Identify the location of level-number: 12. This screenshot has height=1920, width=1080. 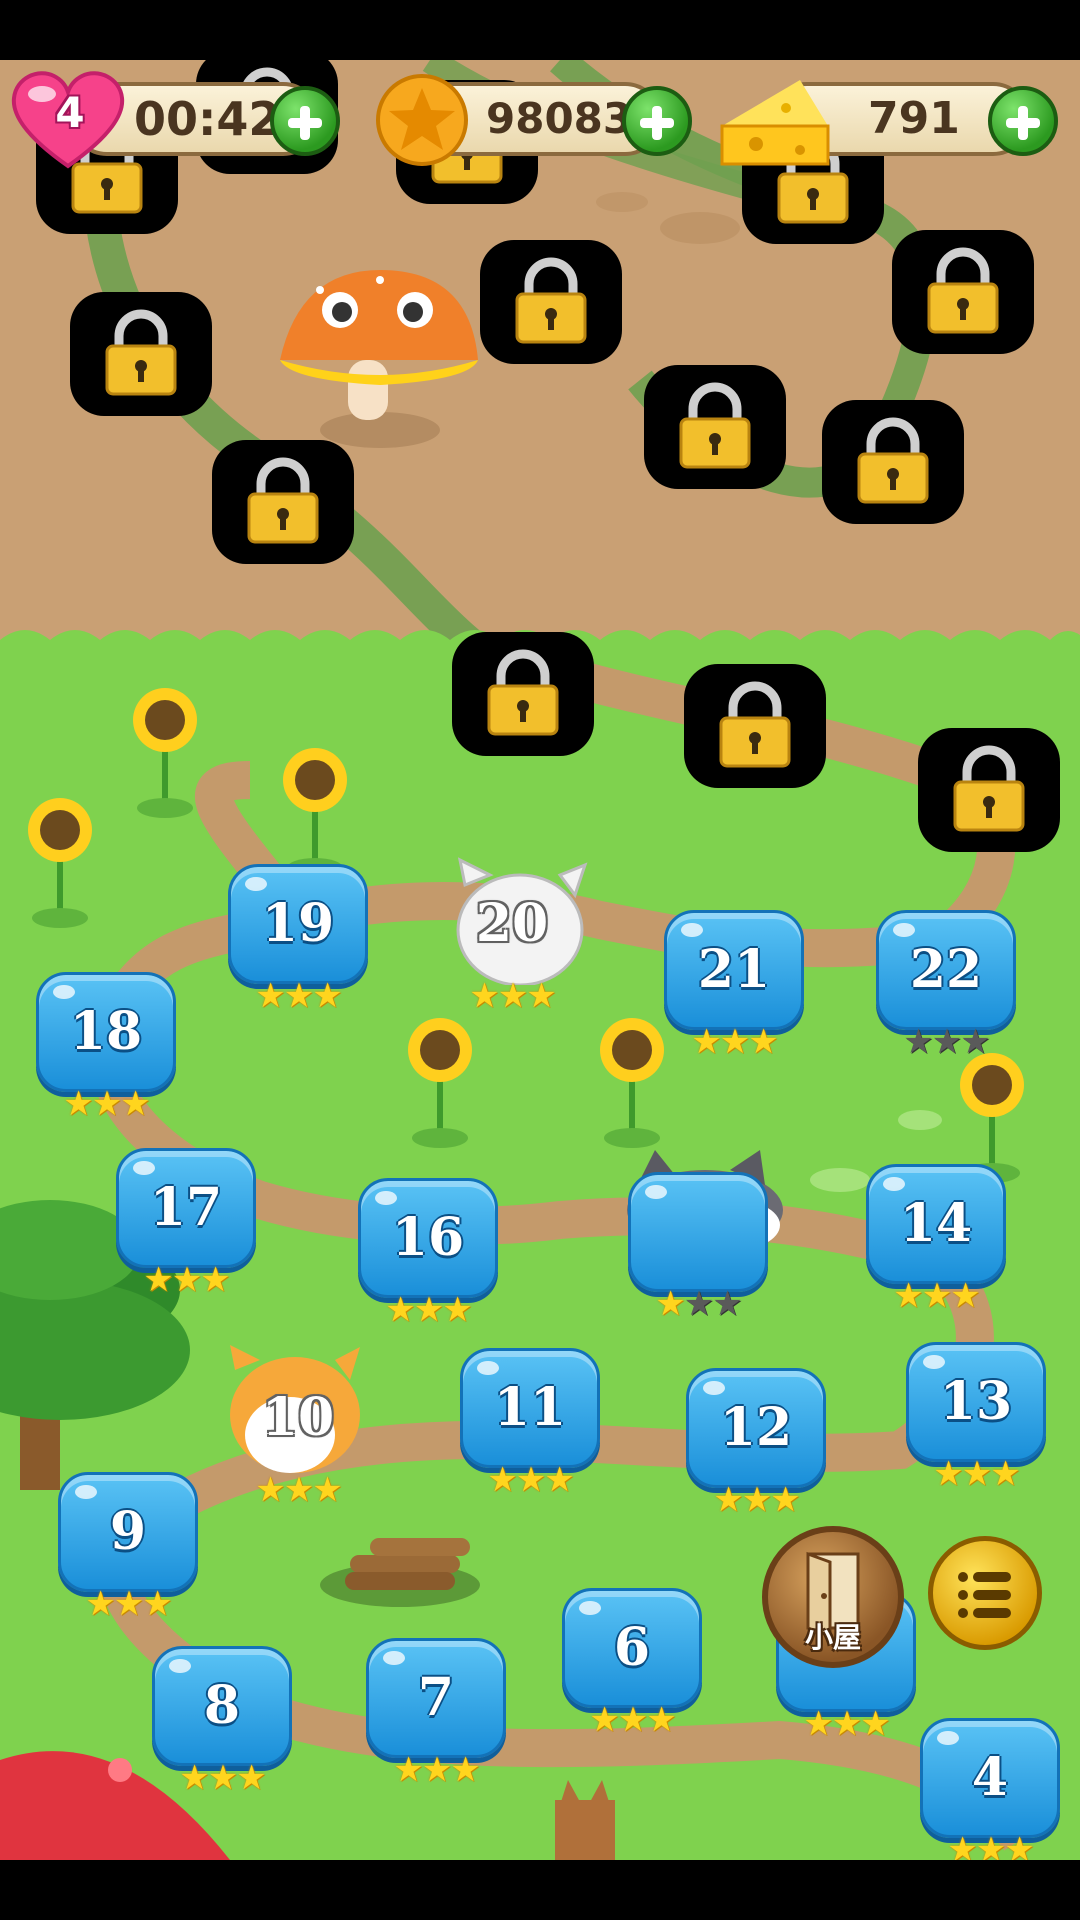
(756, 1427).